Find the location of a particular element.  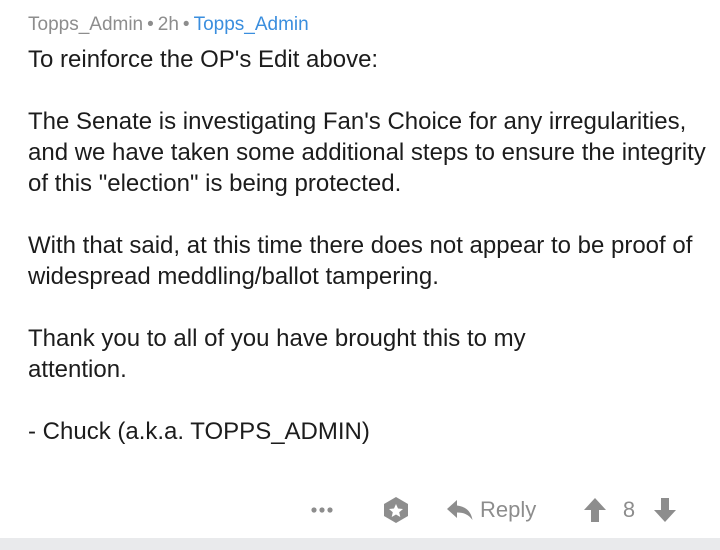

vote-score: 8 is located at coordinates (629, 509).